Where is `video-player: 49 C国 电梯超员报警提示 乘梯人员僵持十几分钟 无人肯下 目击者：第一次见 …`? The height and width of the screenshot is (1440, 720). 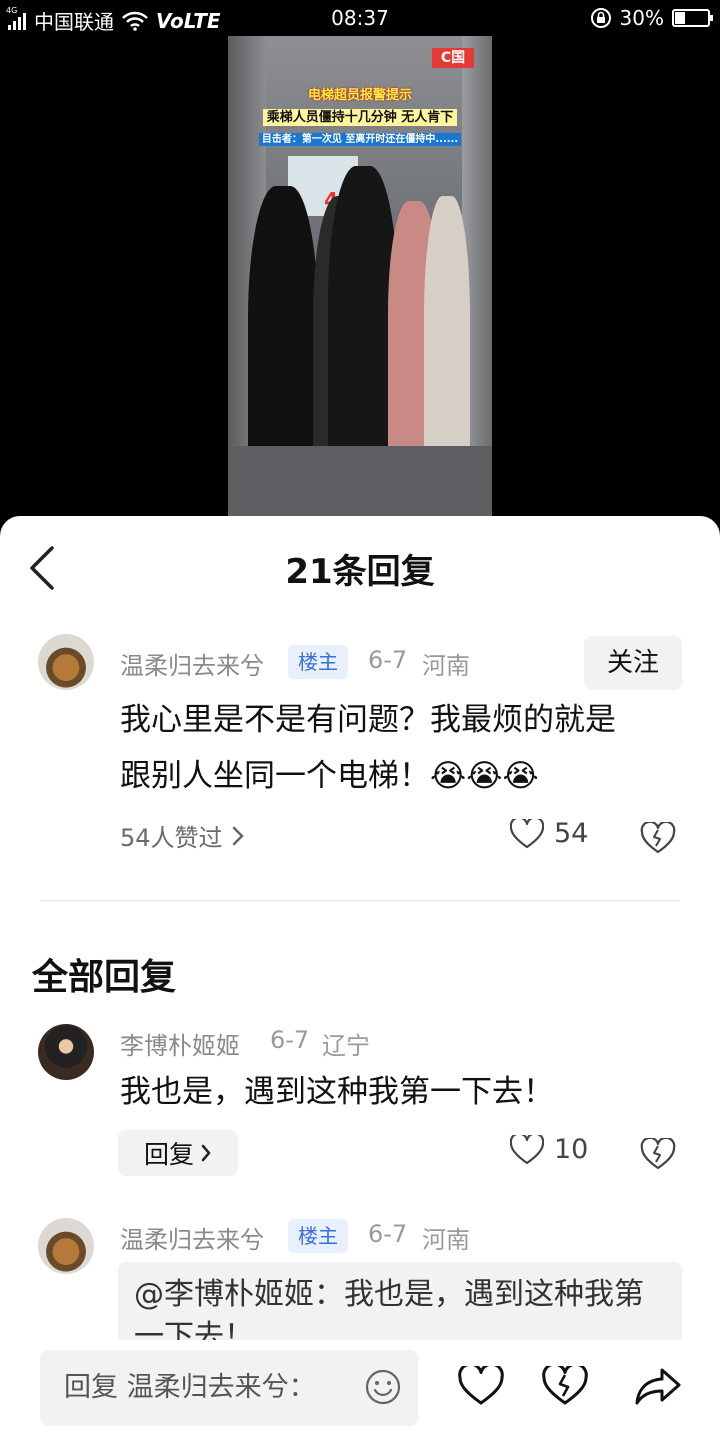
video-player: 49 C国 电梯超员报警提示 乘梯人员僵持十几分钟 无人肯下 目击者：第一次见 … is located at coordinates (360, 276).